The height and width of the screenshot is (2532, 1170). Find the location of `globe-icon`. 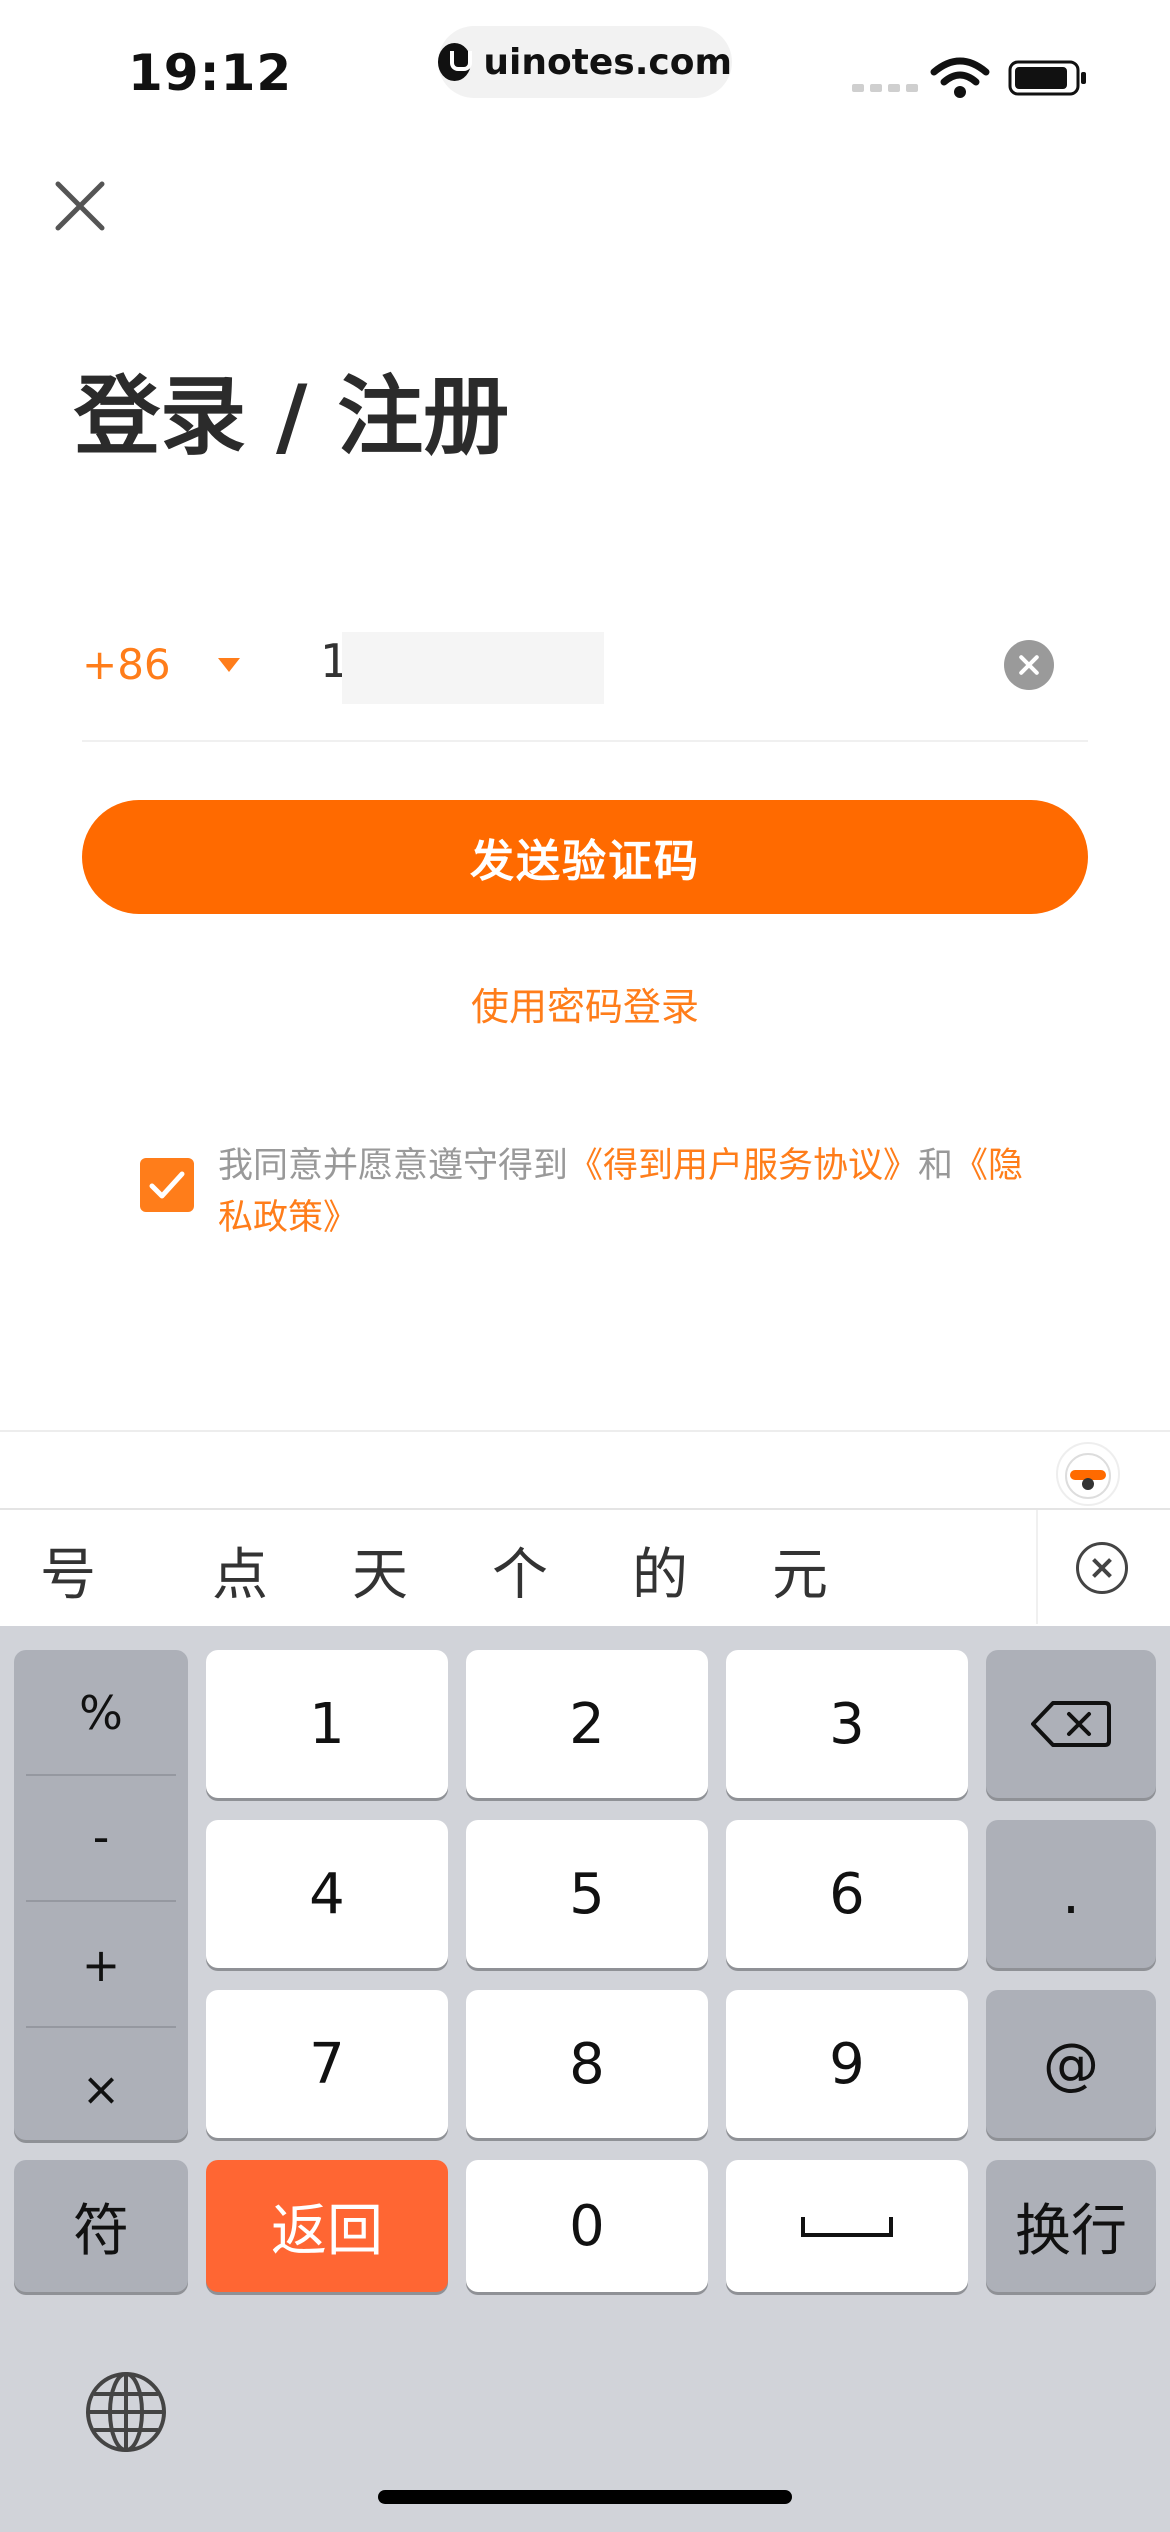

globe-icon is located at coordinates (126, 2412).